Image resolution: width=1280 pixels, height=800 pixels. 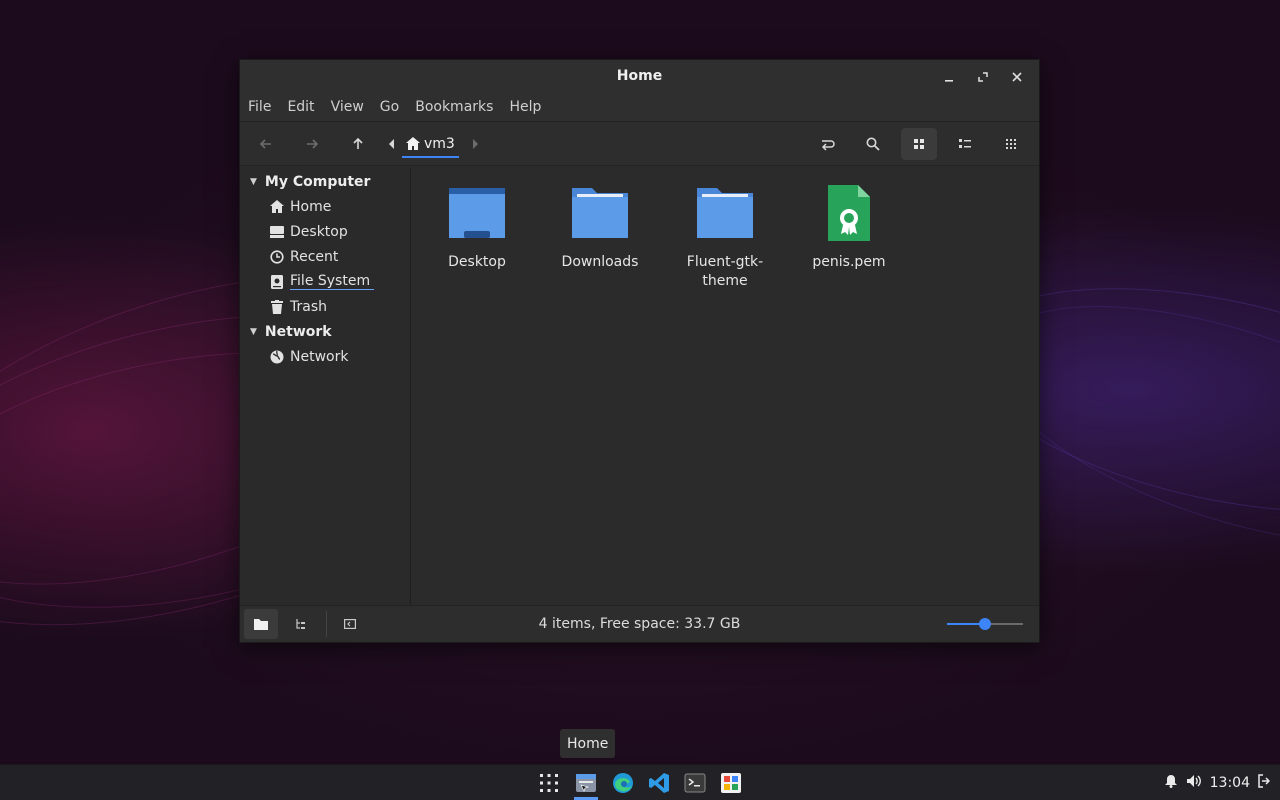 I want to click on search-button, so click(x=873, y=144).